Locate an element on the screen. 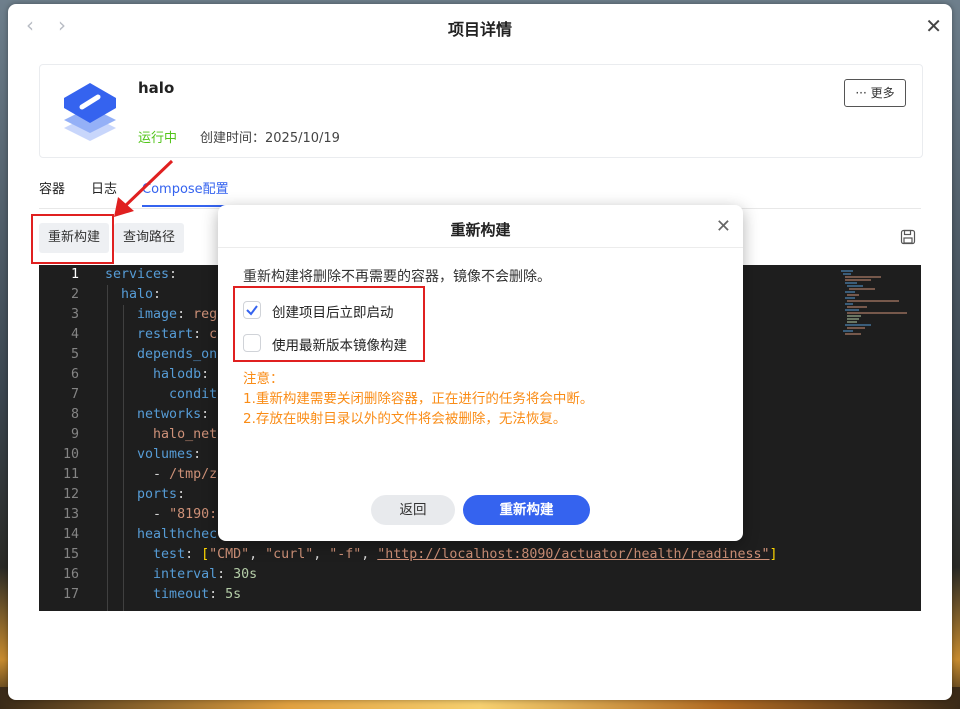 Image resolution: width=960 pixels, height=709 pixels. more-button: ··· 更多 is located at coordinates (875, 93).